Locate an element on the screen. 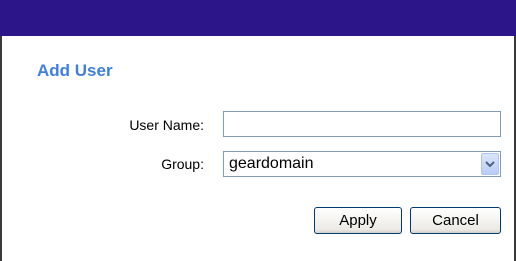  left-border is located at coordinates (1, 148).